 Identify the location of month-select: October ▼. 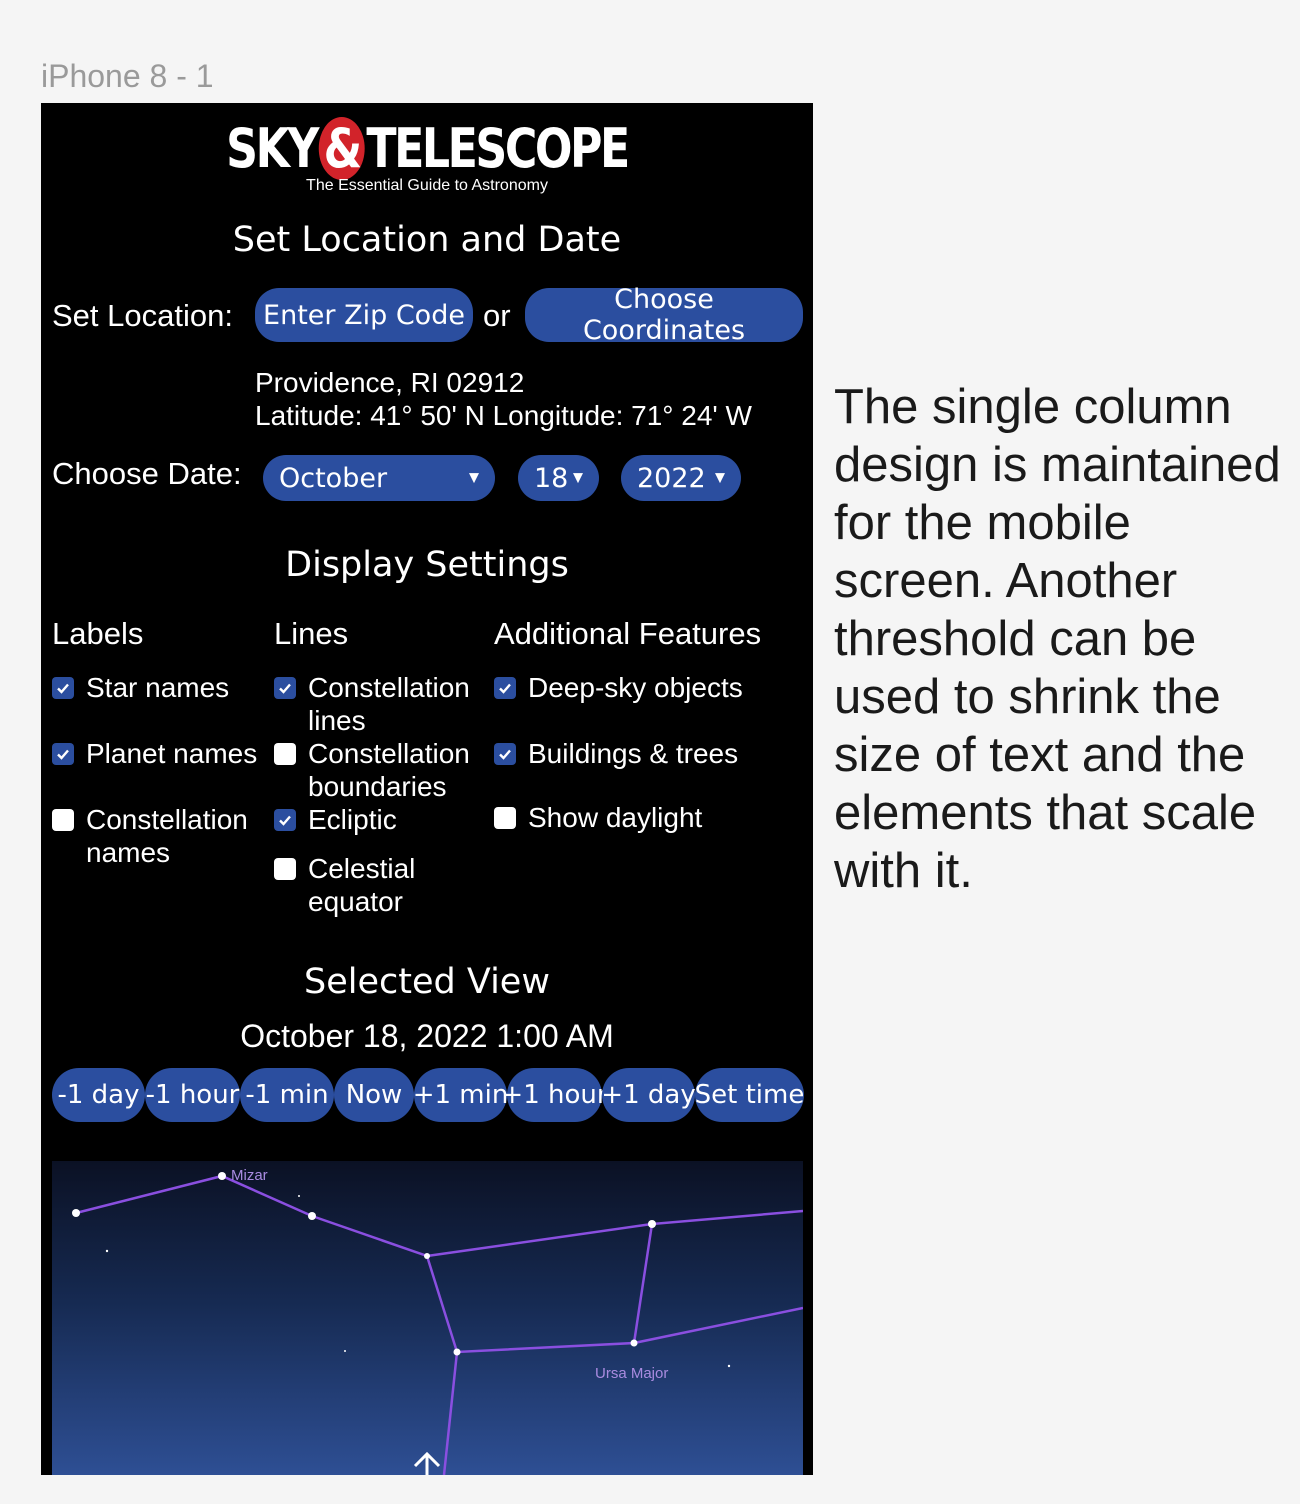
(379, 478).